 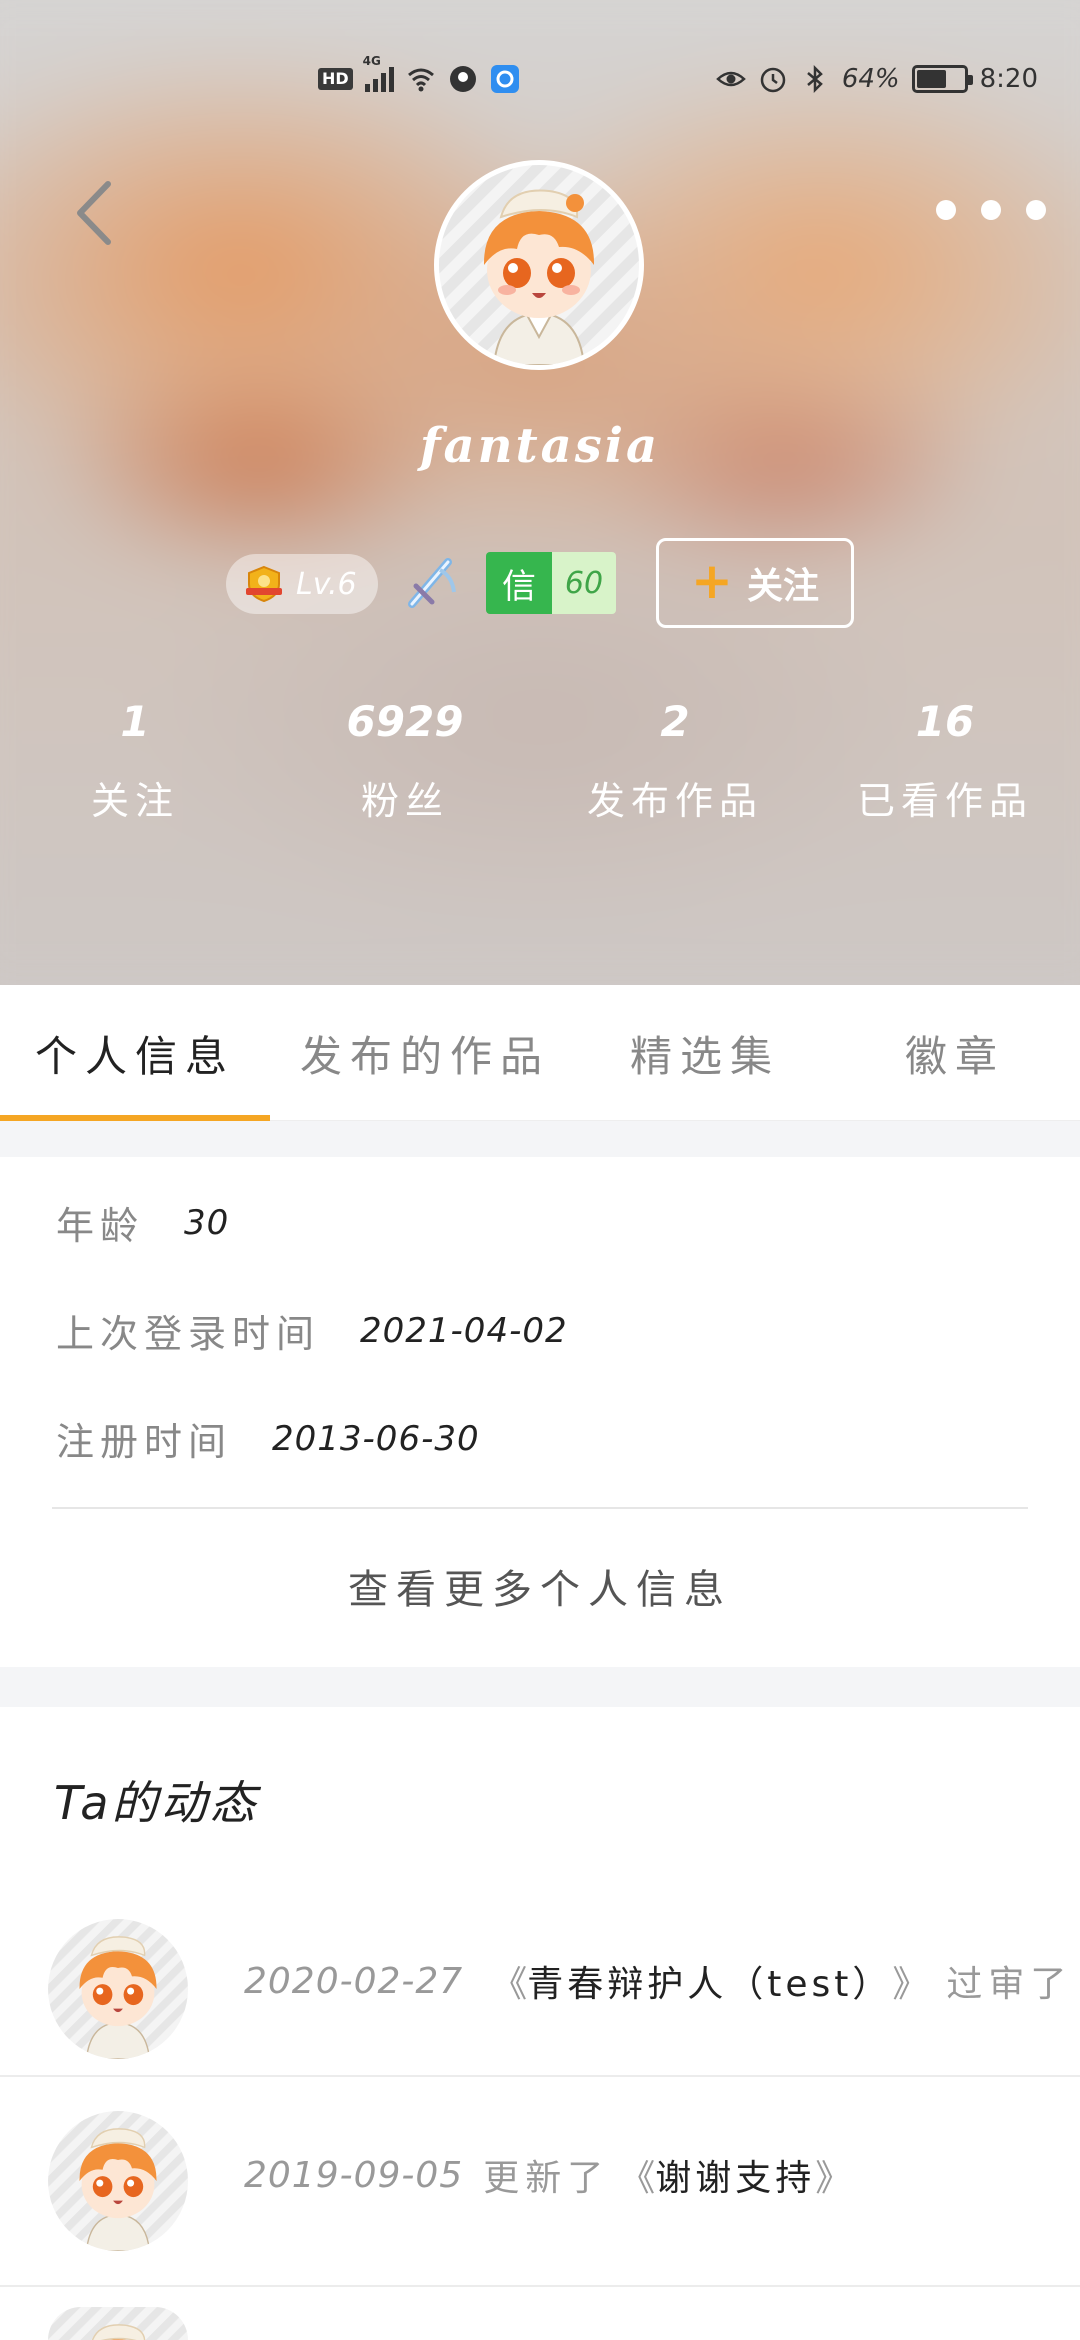 What do you see at coordinates (405, 721) in the screenshot?
I see `stat-value: 6929` at bounding box center [405, 721].